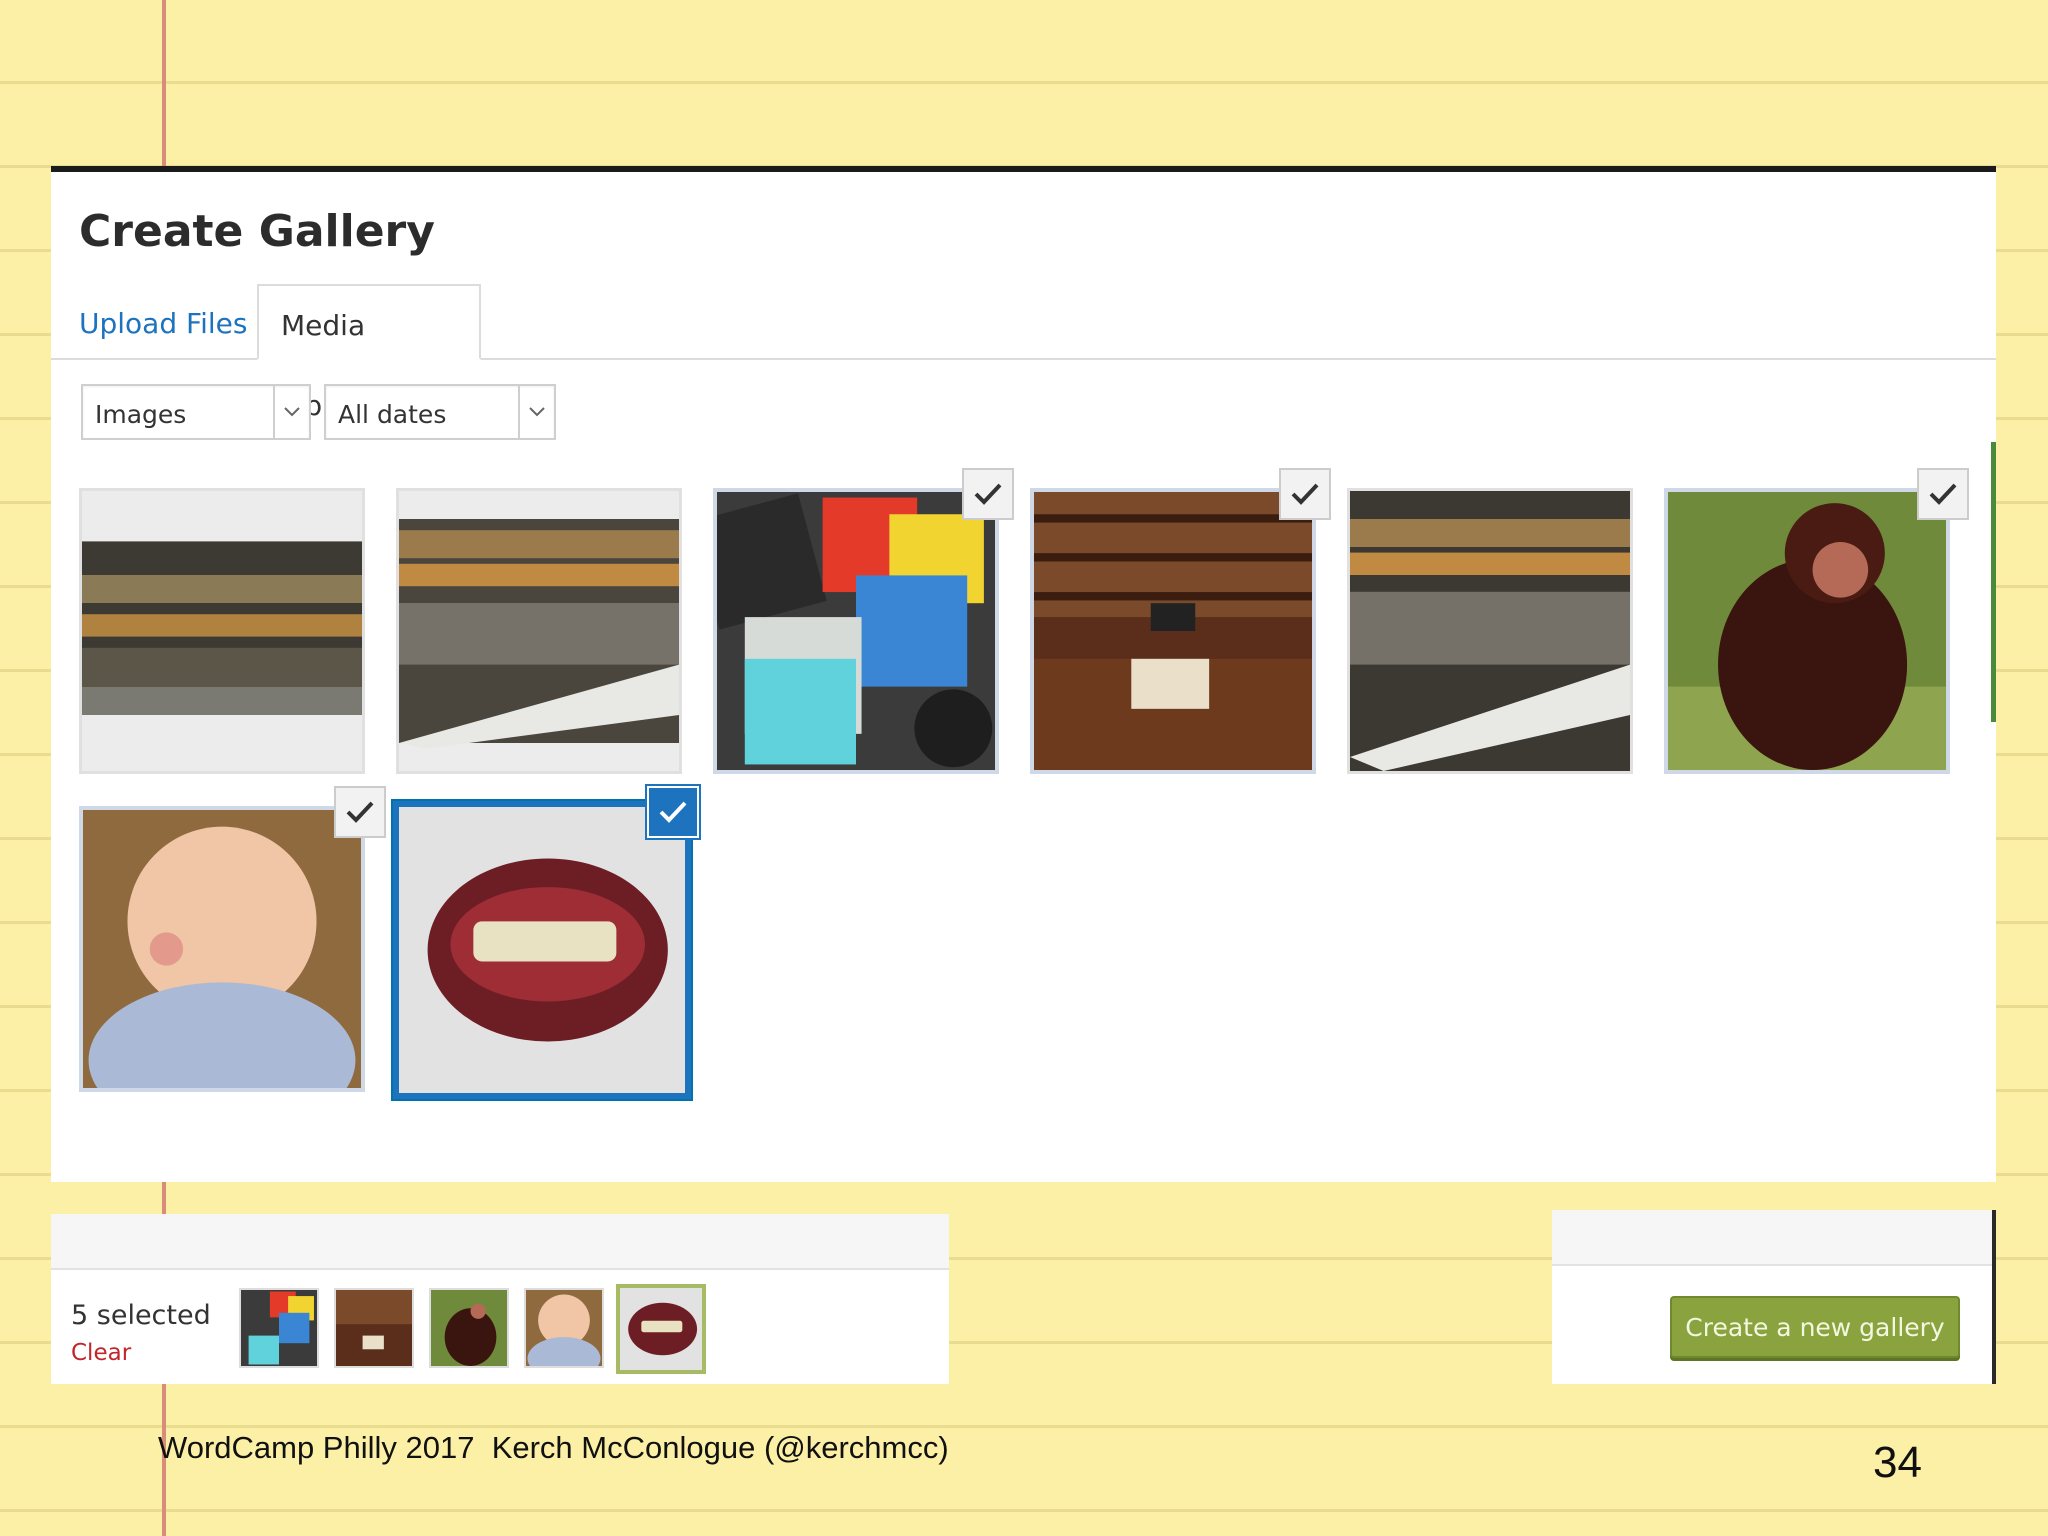  Describe the element at coordinates (1993, 582) in the screenshot. I see `partially-visible-attachment` at that location.